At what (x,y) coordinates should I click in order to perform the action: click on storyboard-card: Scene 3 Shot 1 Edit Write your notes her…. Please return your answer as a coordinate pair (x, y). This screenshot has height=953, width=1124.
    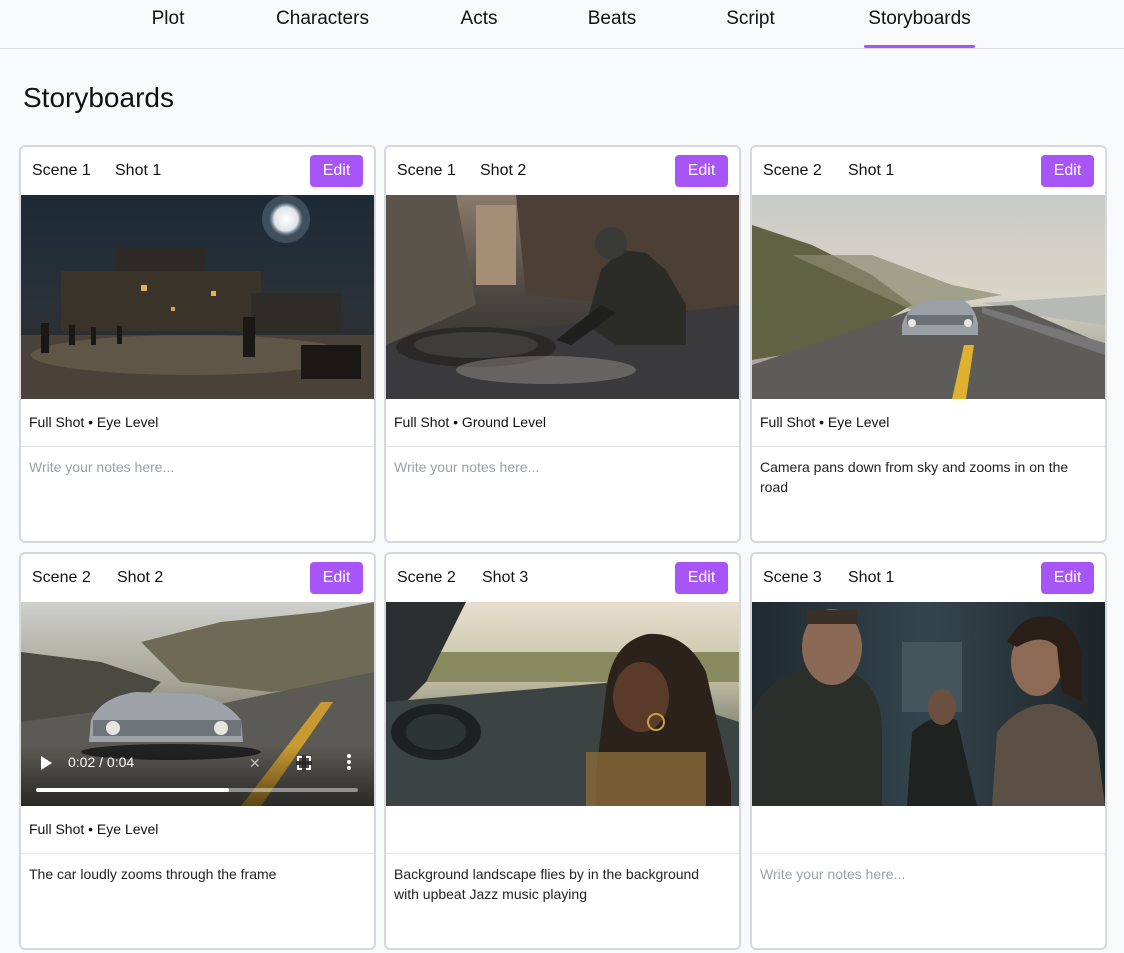
    Looking at the image, I should click on (928, 751).